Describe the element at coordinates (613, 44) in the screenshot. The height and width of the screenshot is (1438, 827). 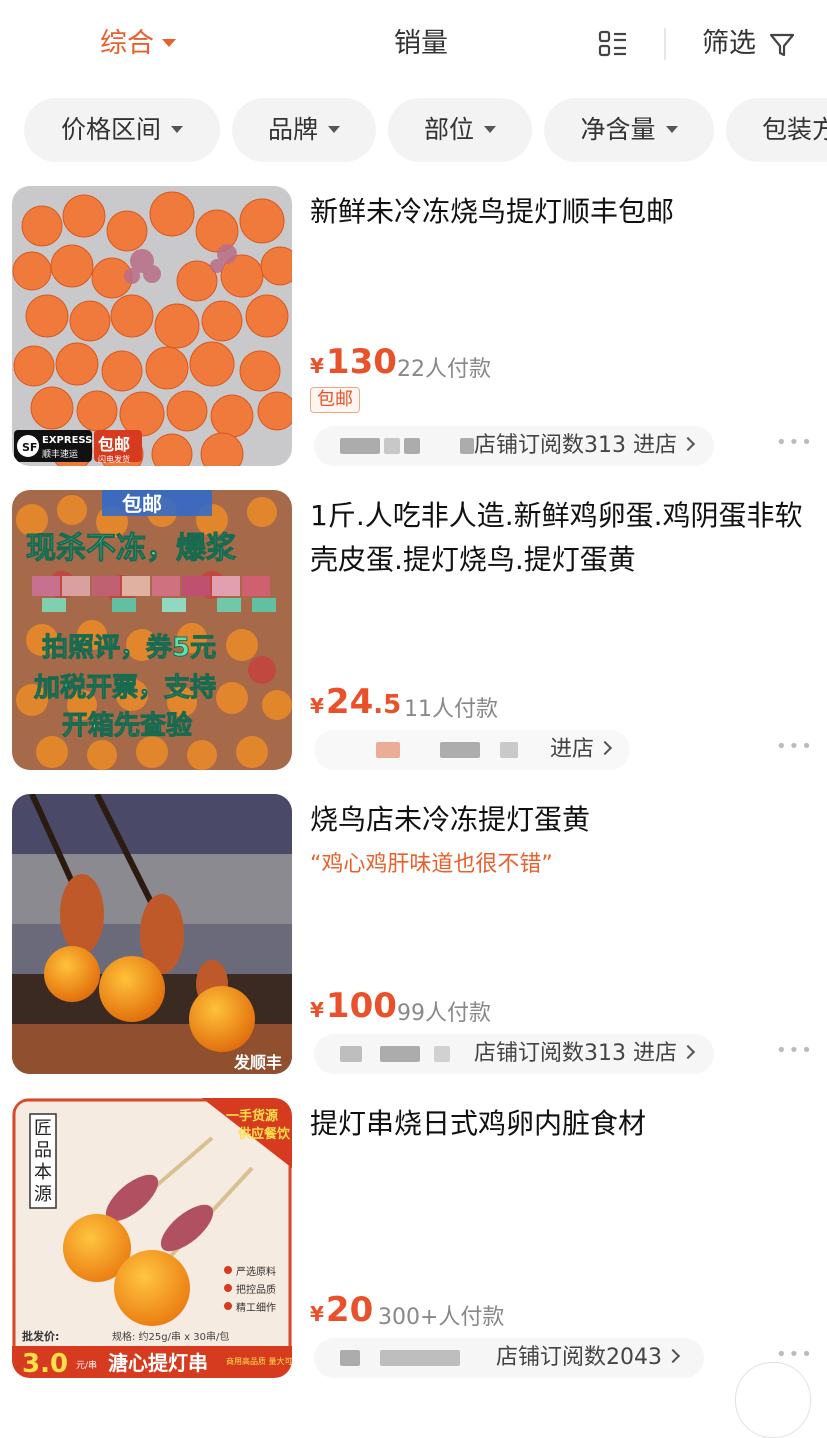
I see `list-layout-icon` at that location.